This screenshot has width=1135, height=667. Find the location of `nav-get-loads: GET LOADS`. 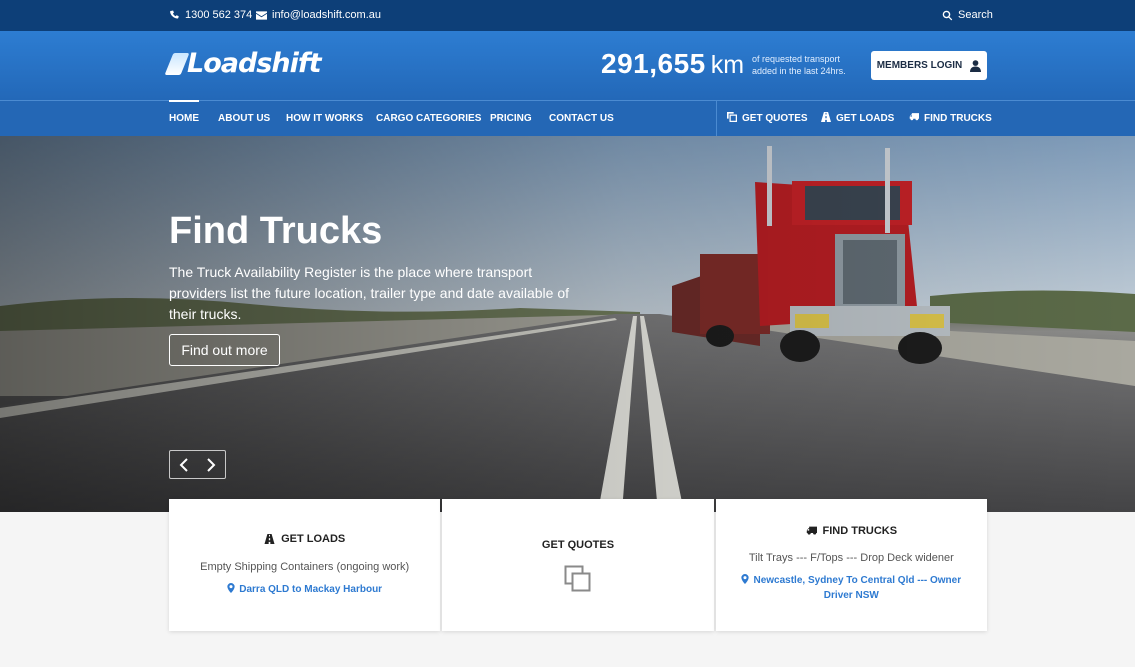

nav-get-loads: GET LOADS is located at coordinates (857, 118).